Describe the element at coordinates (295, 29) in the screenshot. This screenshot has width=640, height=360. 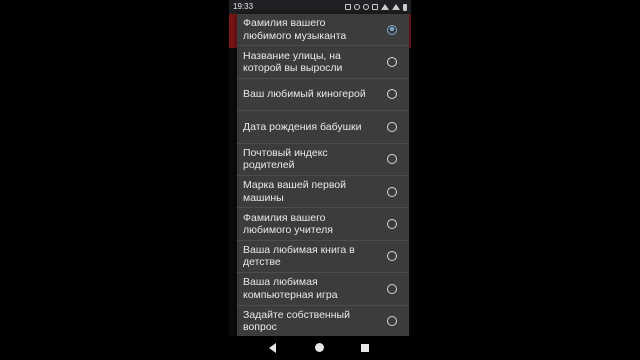
I see `option-label: Фамилия вашего любимого музыканта` at that location.